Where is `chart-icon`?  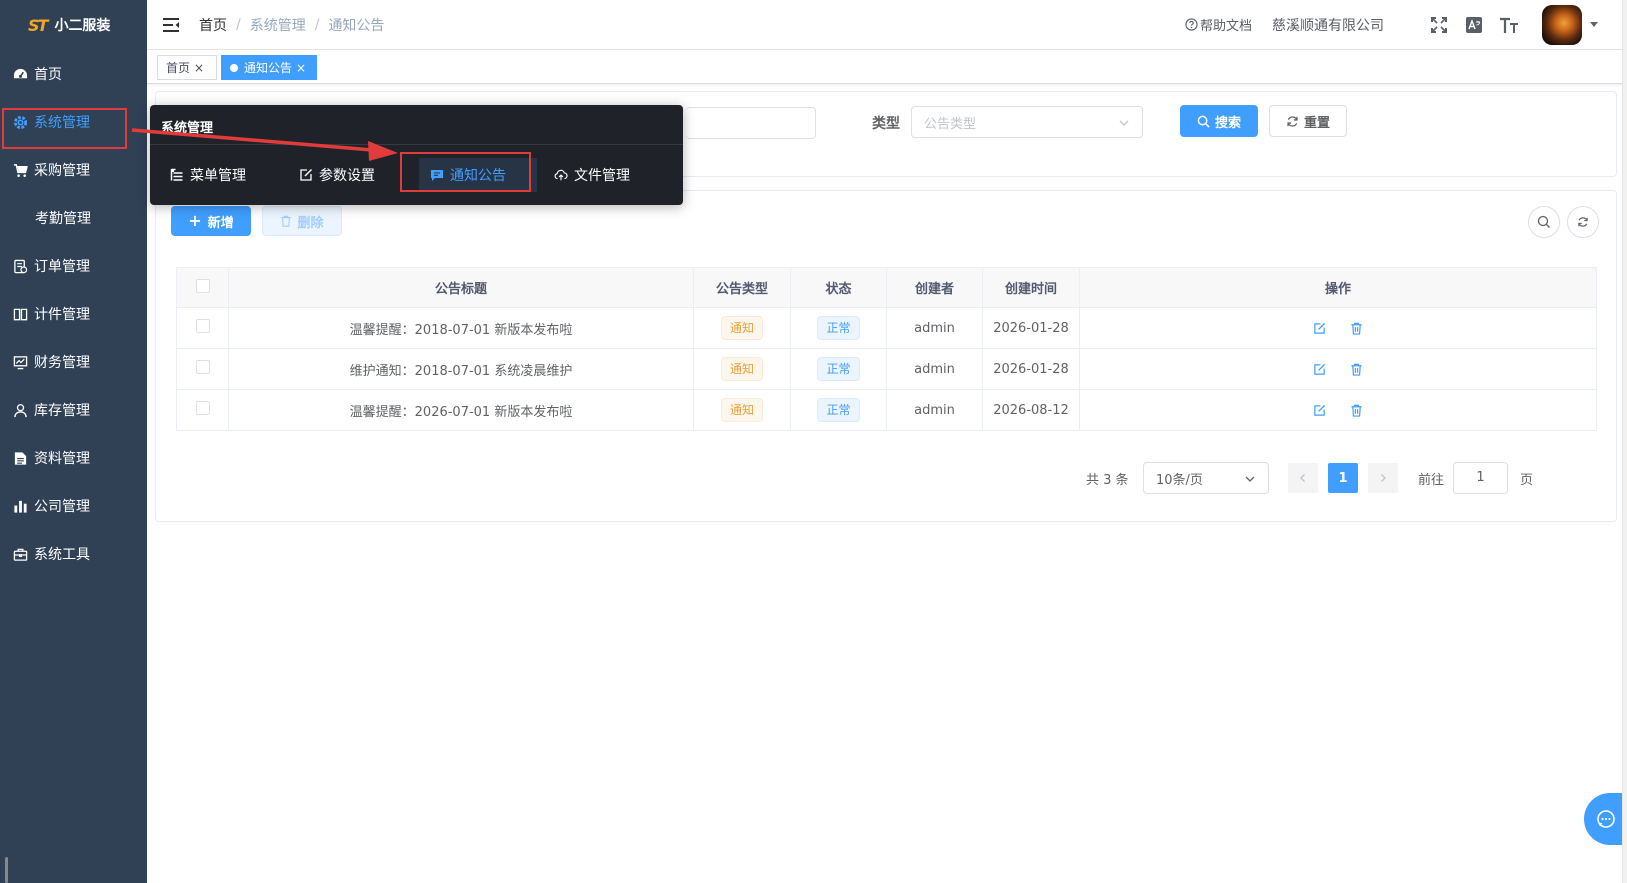 chart-icon is located at coordinates (20, 506).